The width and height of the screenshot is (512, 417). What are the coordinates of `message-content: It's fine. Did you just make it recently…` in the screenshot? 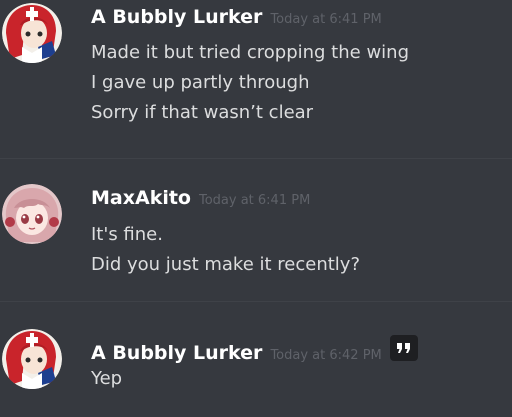 It's located at (297, 250).